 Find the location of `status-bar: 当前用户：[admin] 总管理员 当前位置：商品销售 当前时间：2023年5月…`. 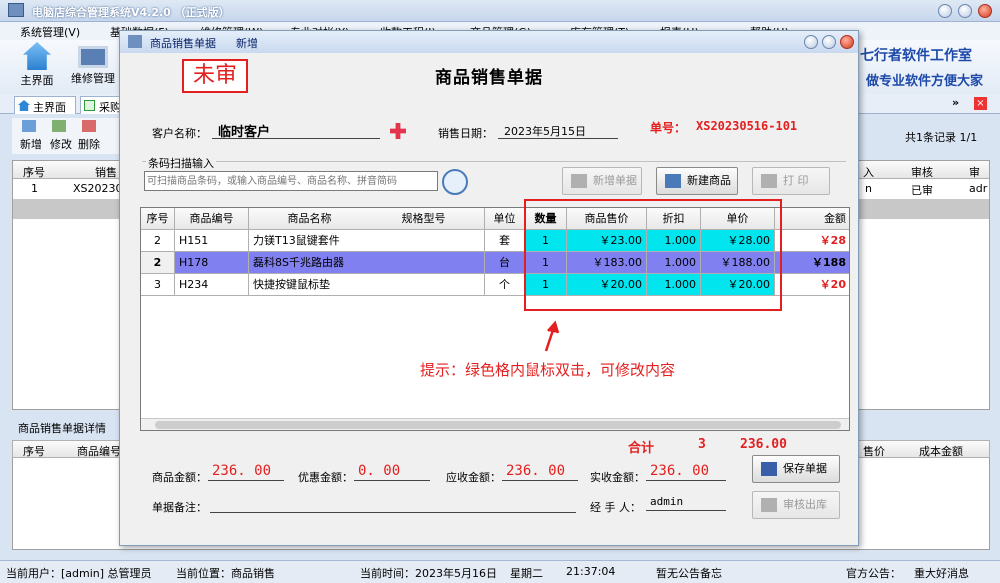

status-bar: 当前用户：[admin] 总管理员 当前位置：商品销售 当前时间：2023年5月… is located at coordinates (500, 571).